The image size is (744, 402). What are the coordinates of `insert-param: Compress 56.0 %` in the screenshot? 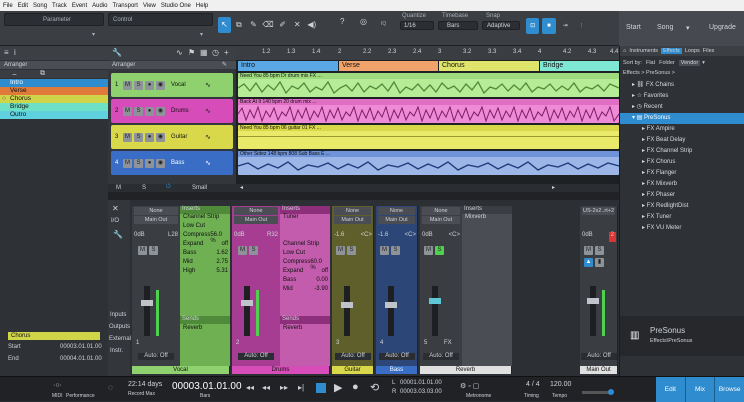 It's located at (205, 238).